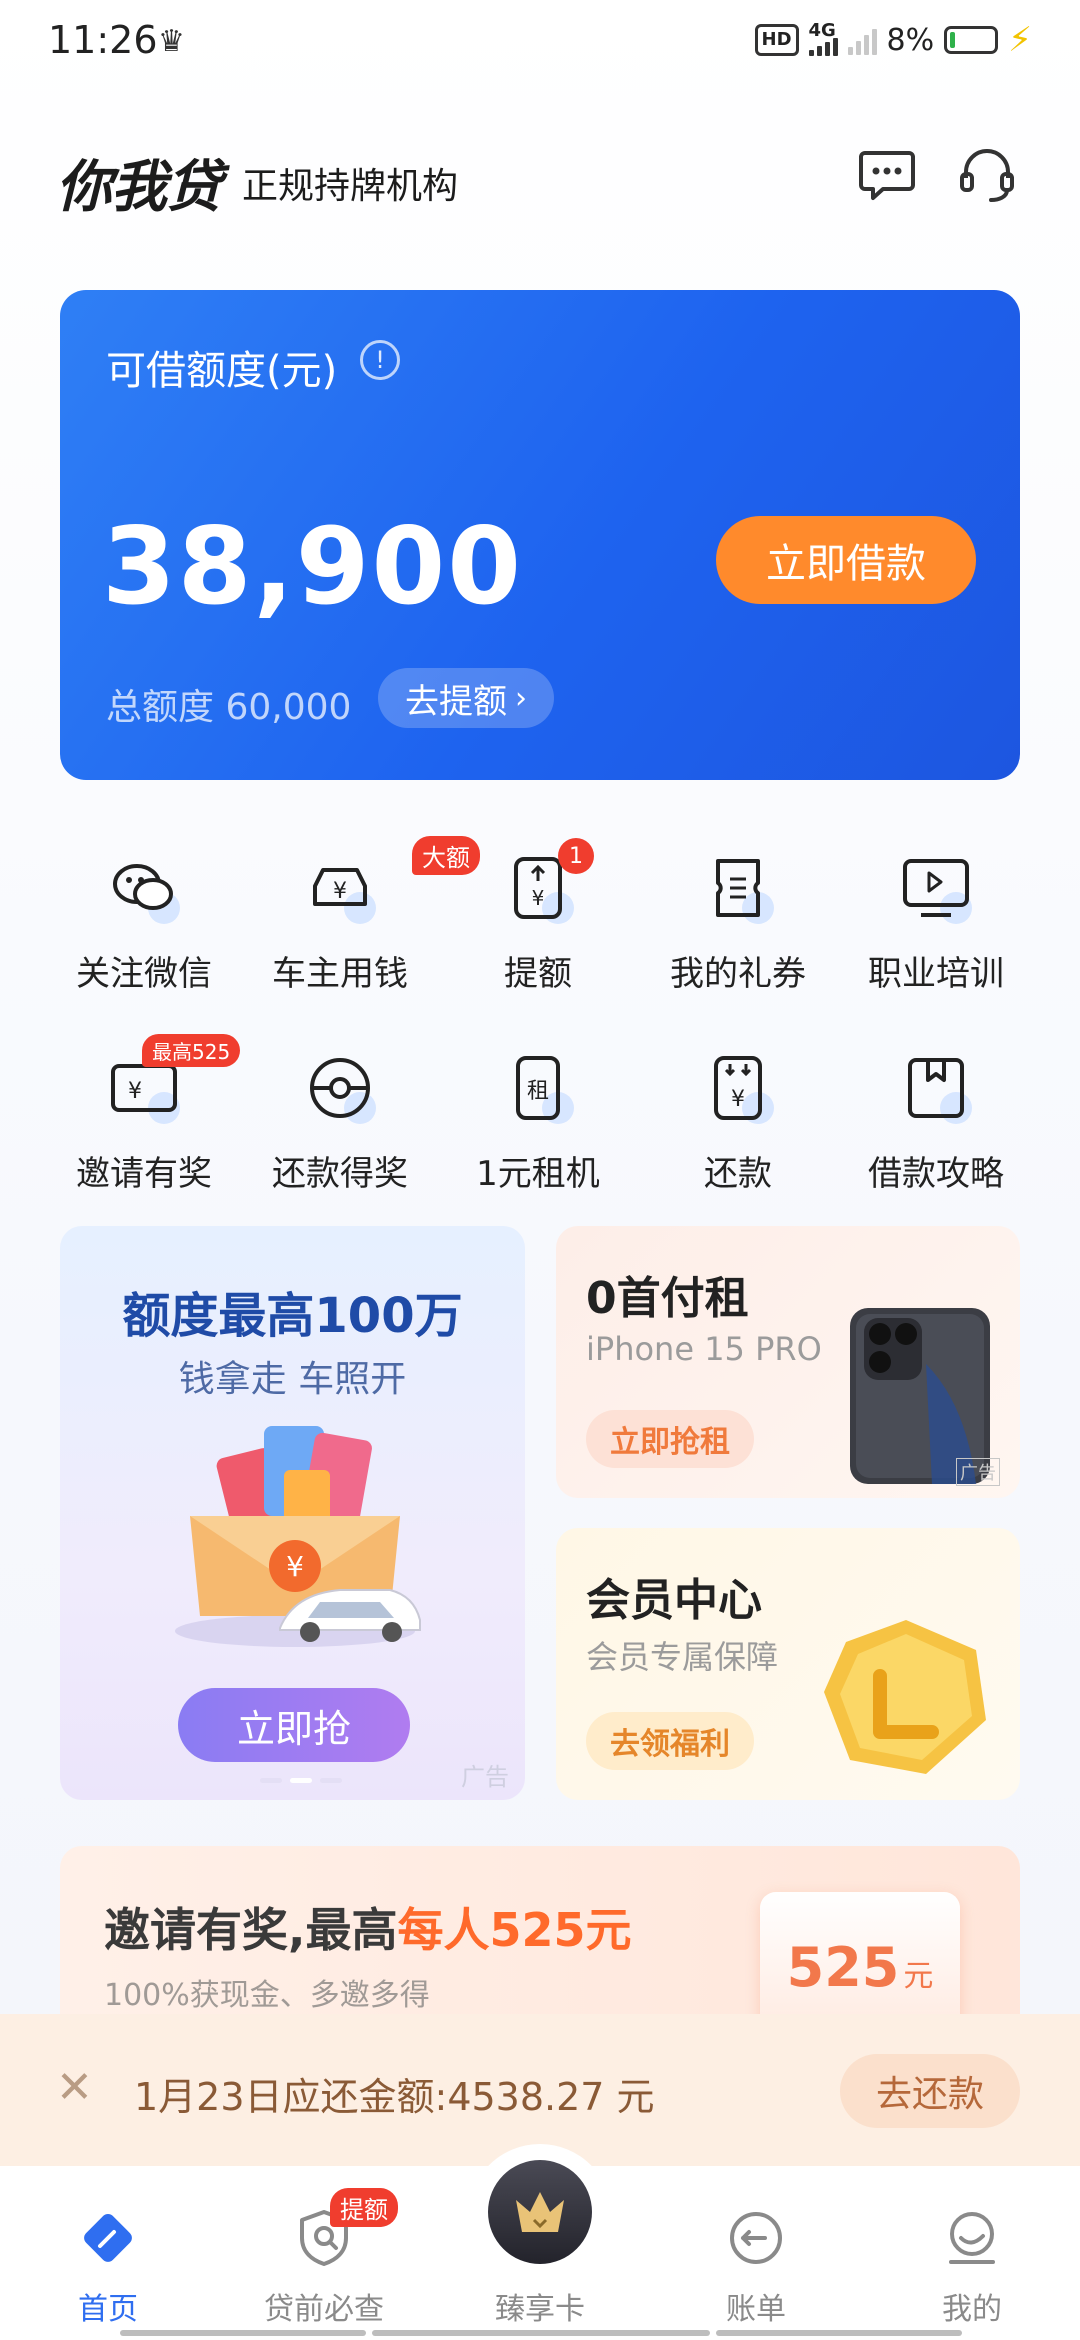  Describe the element at coordinates (538, 1174) in the screenshot. I see `grid-item-label: 1元租机` at that location.